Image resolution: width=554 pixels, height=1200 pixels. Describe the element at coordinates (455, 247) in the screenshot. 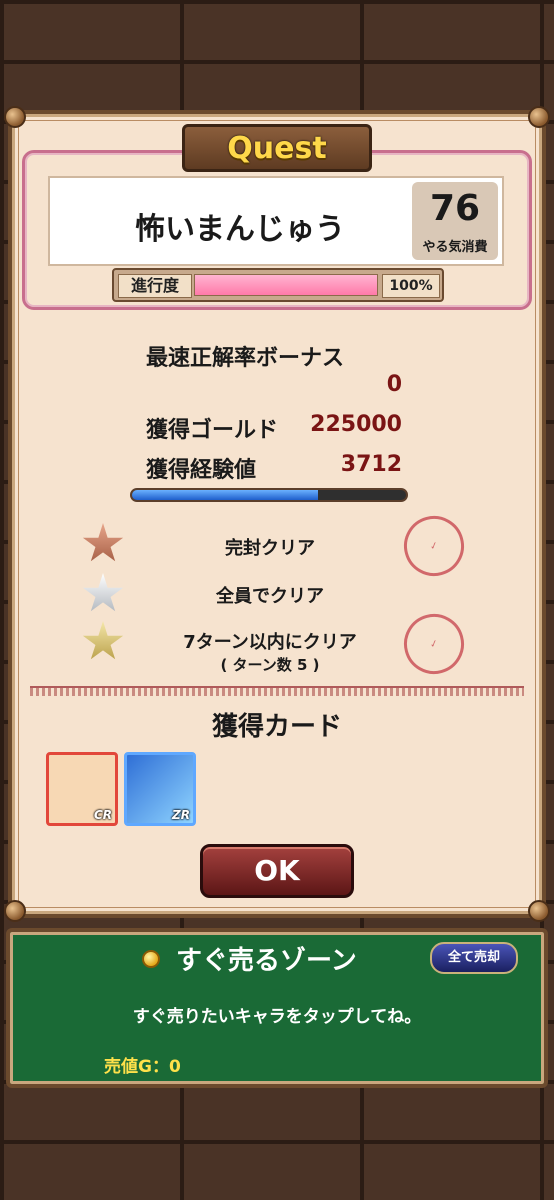

I see `stamina-cost-label: やる気消費` at that location.